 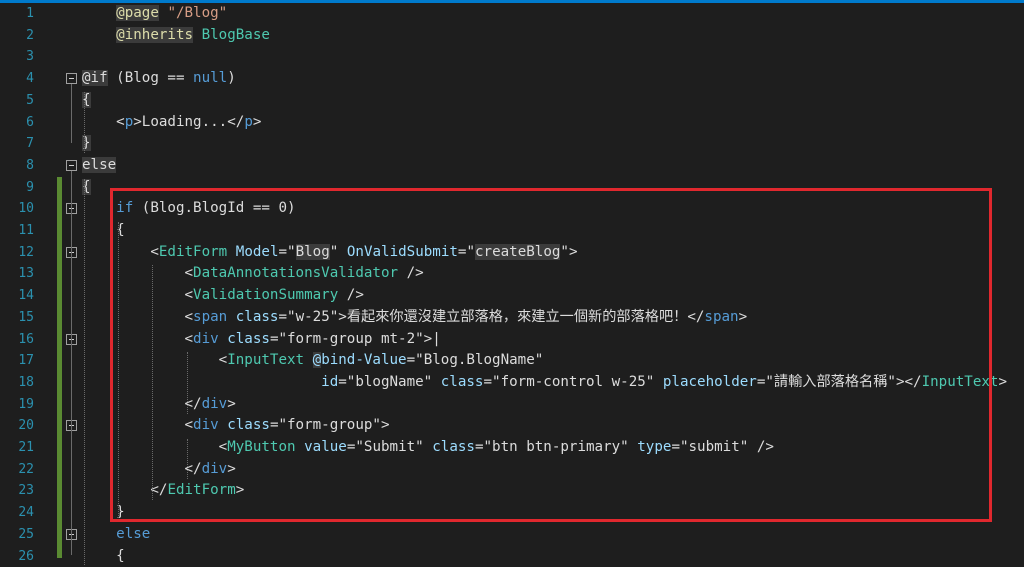 I want to click on line-number: 19, so click(x=17, y=405).